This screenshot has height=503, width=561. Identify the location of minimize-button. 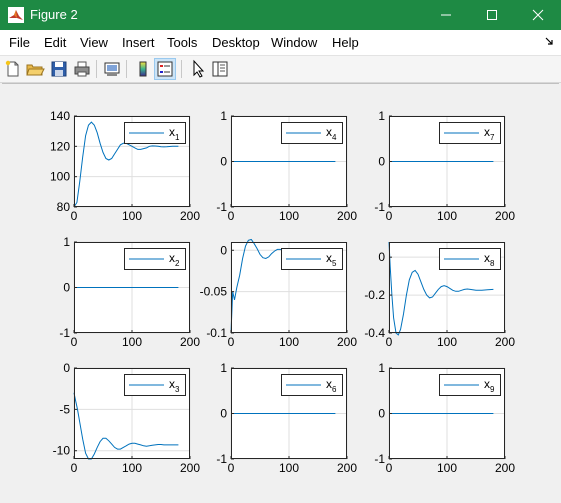
(446, 15).